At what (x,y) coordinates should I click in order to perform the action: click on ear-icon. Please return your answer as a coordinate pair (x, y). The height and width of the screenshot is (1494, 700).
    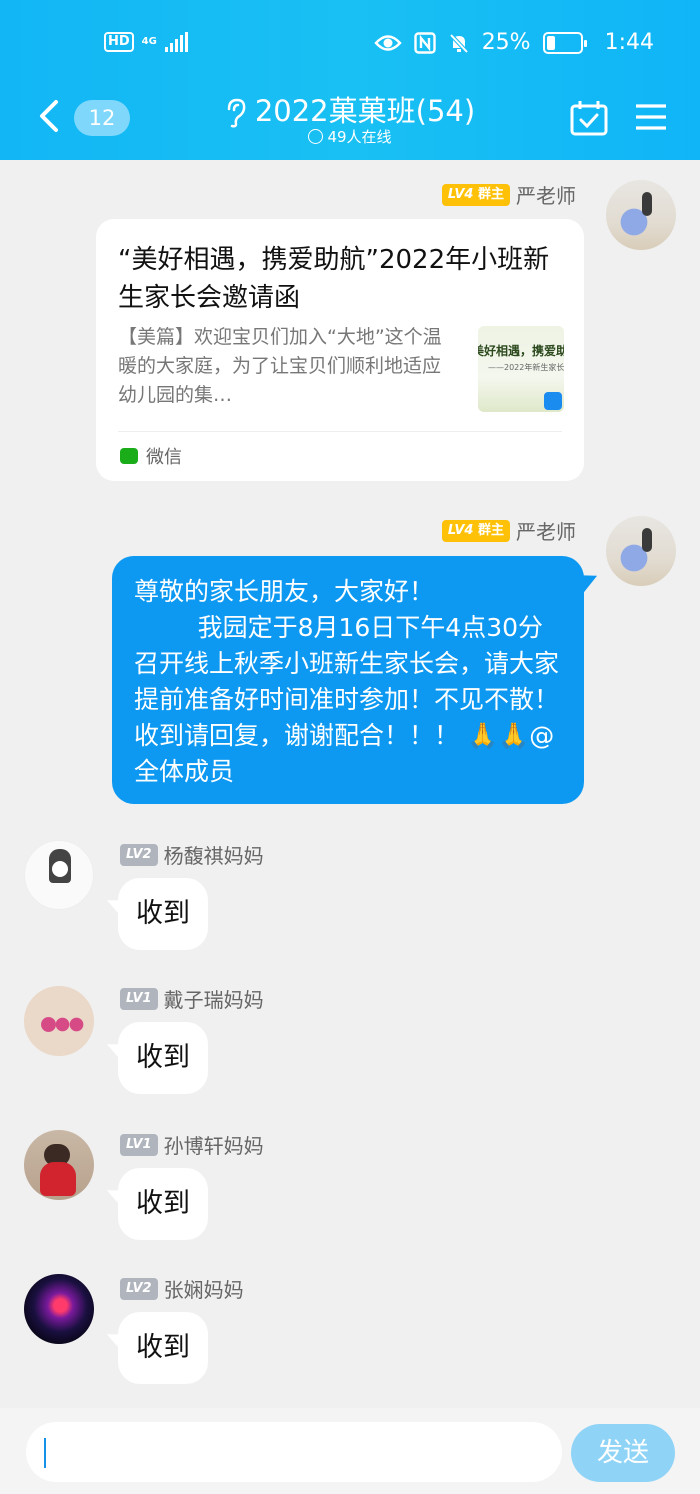
    Looking at the image, I should click on (236, 113).